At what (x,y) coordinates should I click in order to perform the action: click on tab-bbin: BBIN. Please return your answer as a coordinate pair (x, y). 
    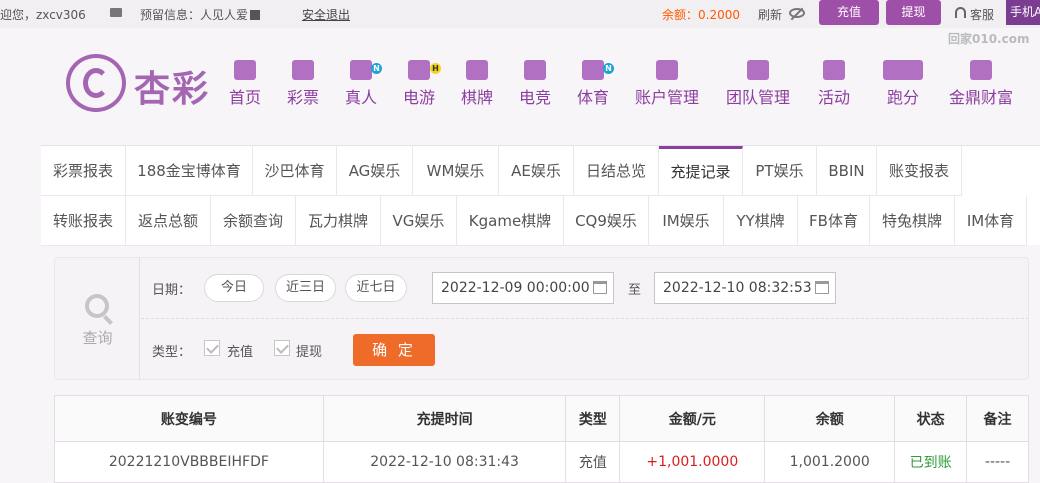
    Looking at the image, I should click on (847, 171).